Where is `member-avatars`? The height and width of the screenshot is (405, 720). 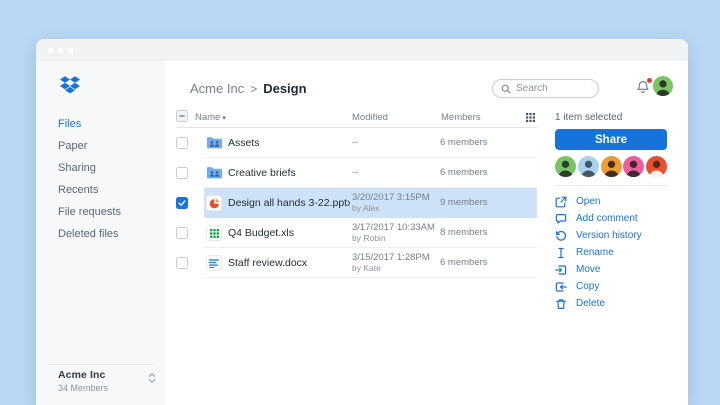
member-avatars is located at coordinates (611, 166).